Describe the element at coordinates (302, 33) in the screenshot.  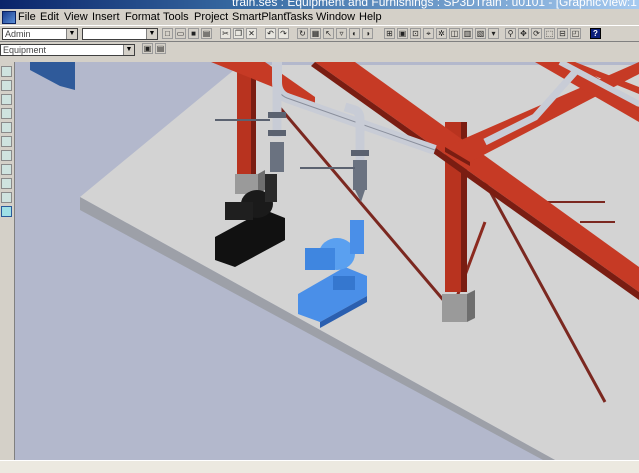
I see `refresh-icon: ↻` at that location.